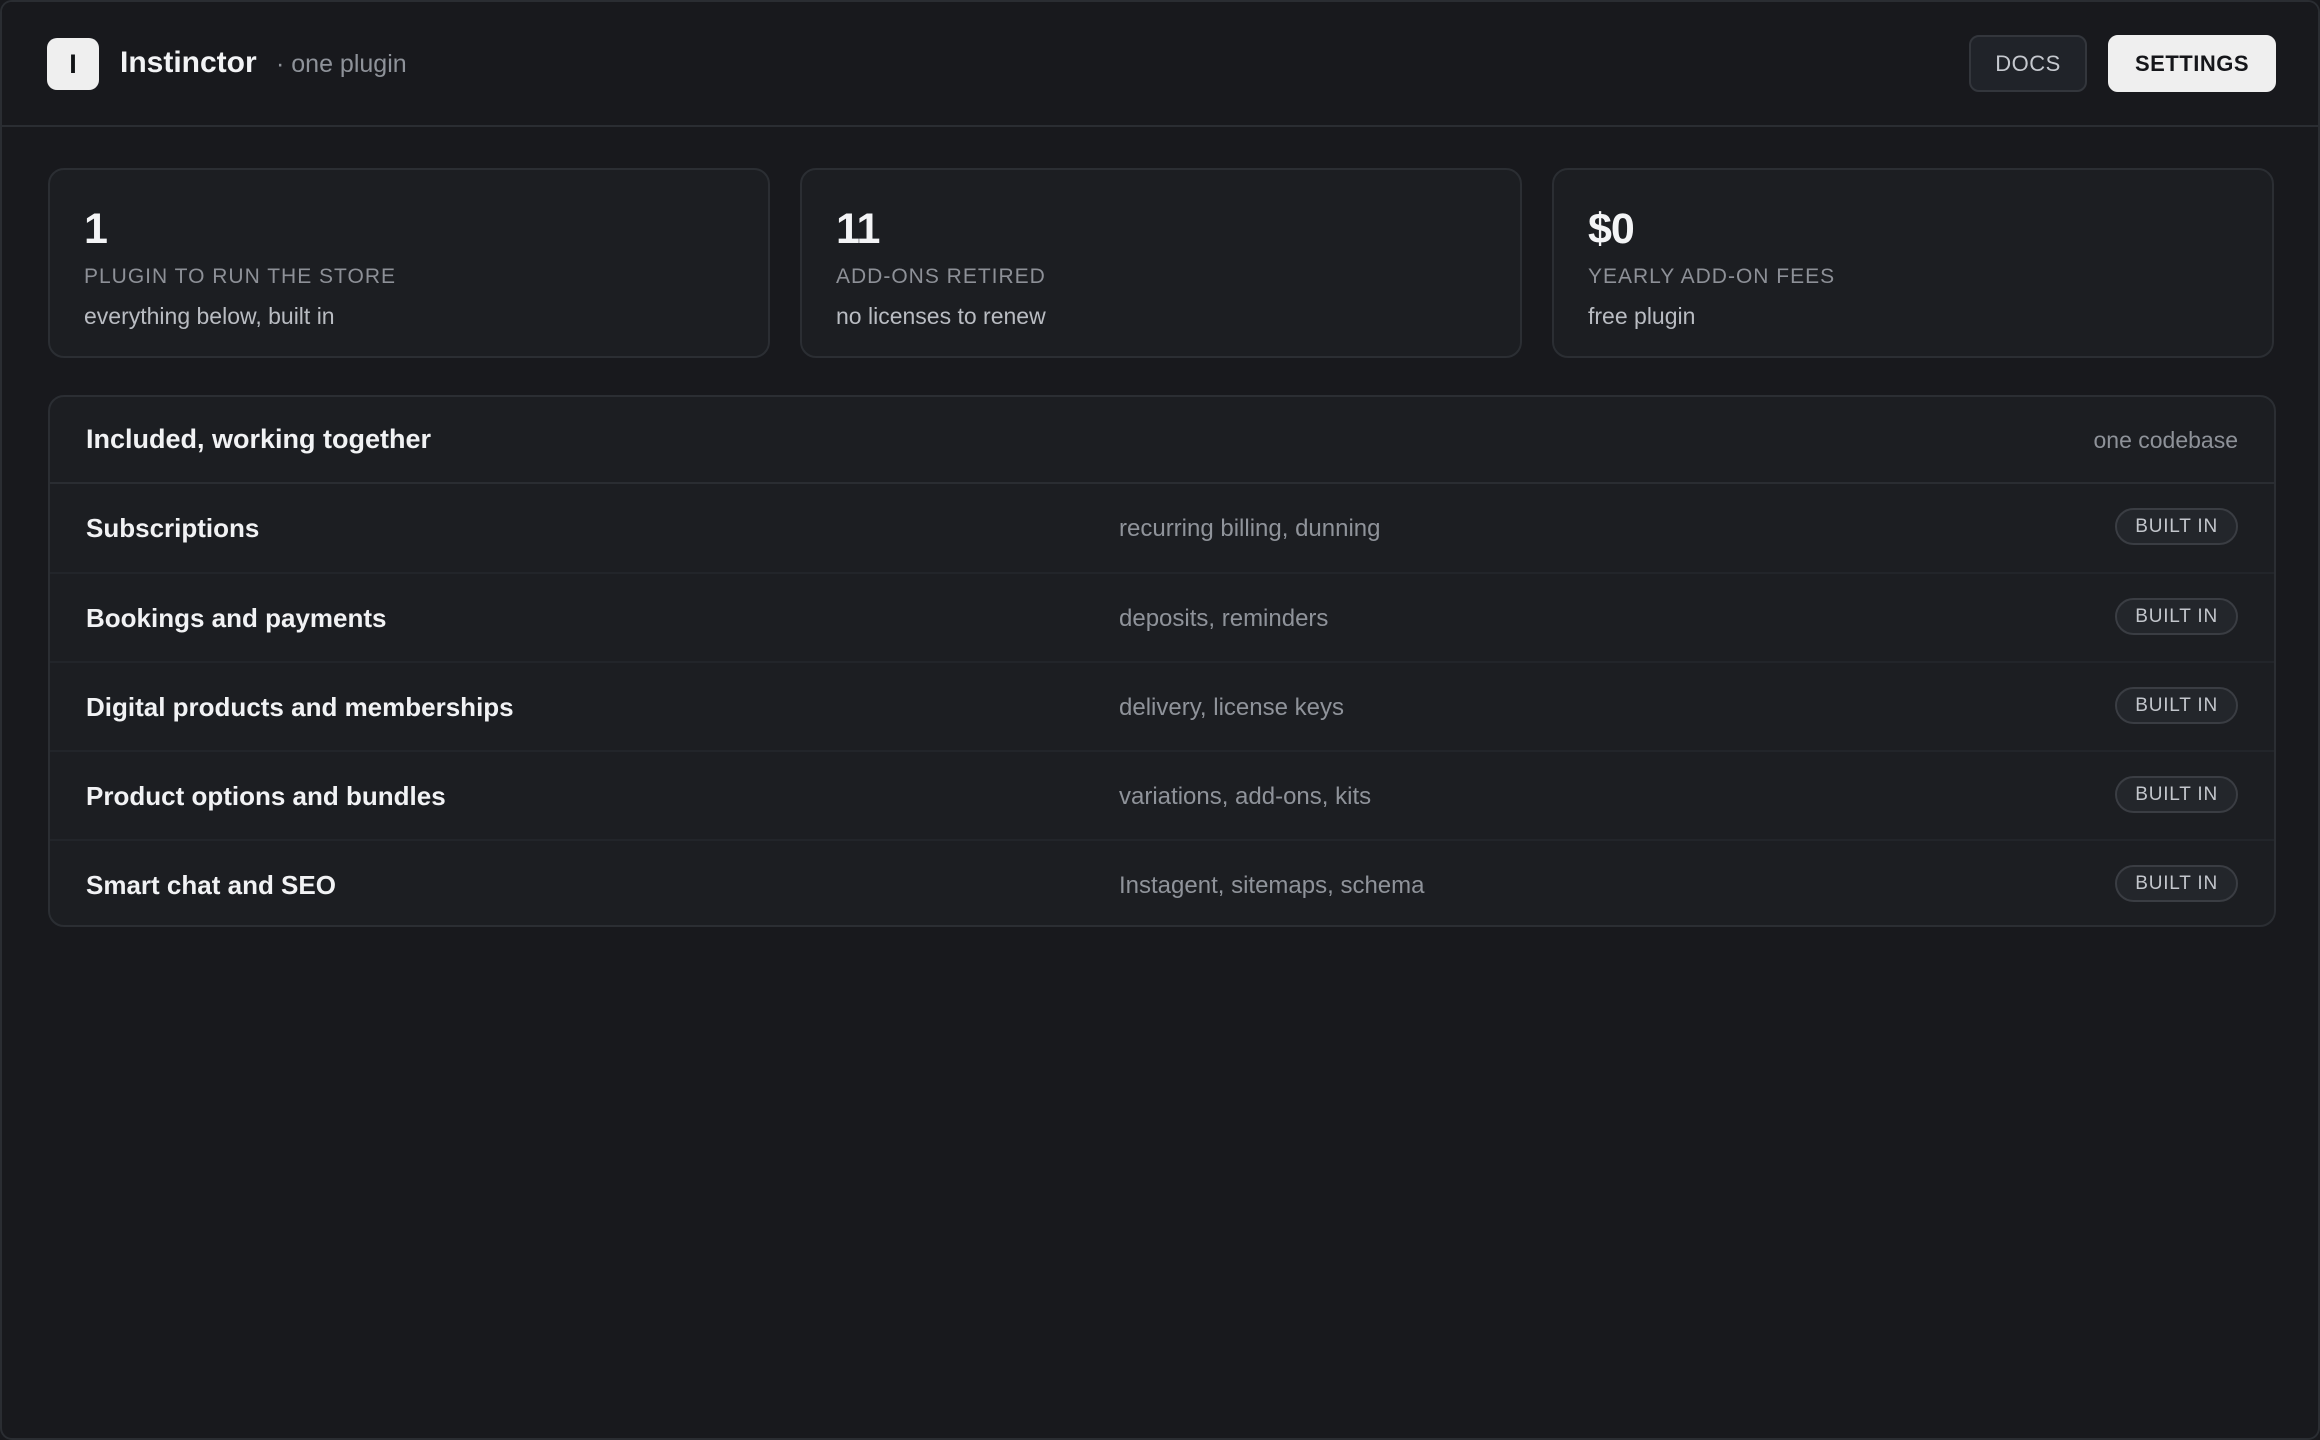  Describe the element at coordinates (236, 618) in the screenshot. I see `feature-name: Bookings and payments` at that location.